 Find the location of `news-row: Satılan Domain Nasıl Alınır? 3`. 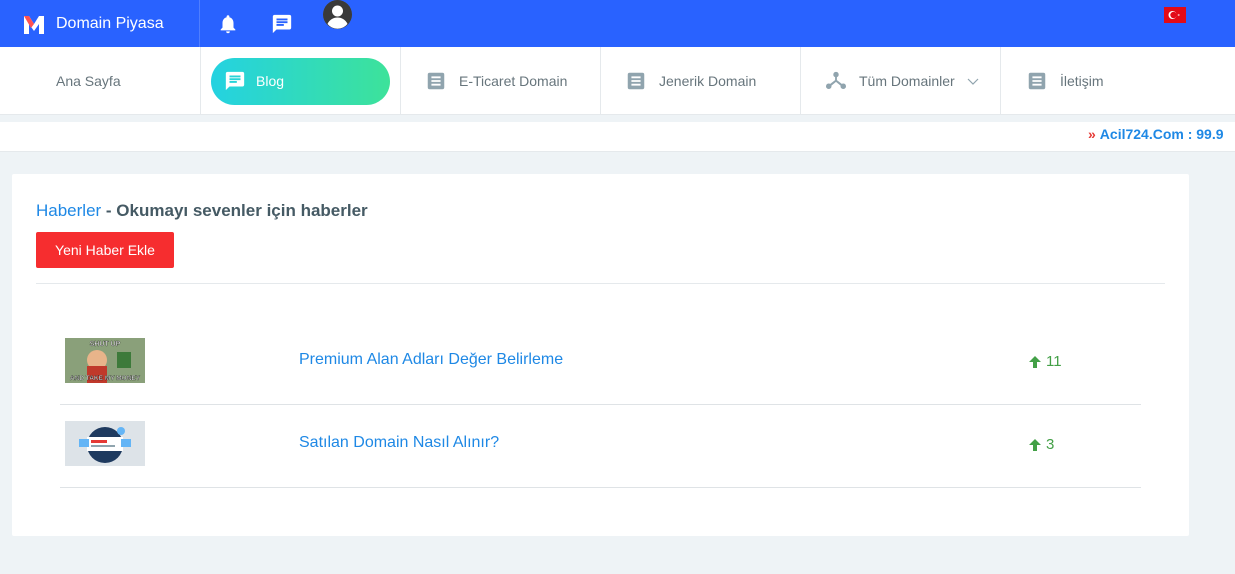

news-row: Satılan Domain Nasıl Alınır? 3 is located at coordinates (600, 446).